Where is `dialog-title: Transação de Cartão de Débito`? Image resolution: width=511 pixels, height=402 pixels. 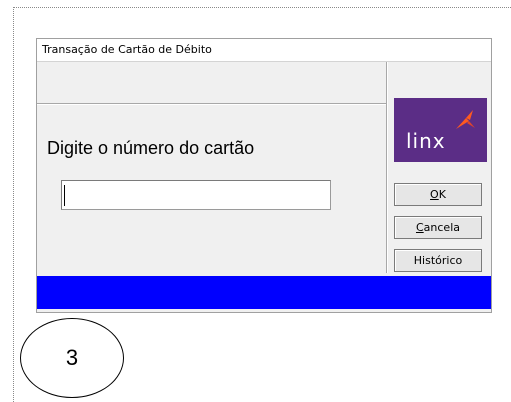 dialog-title: Transação de Cartão de Débito is located at coordinates (127, 49).